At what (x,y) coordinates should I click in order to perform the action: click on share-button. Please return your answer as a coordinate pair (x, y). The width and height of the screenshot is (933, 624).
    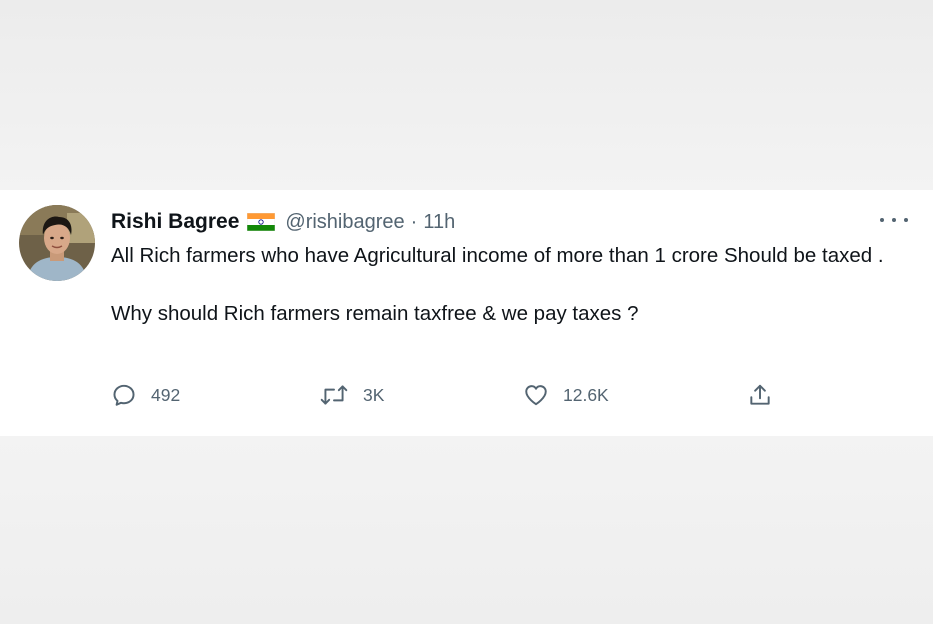
    Looking at the image, I should click on (760, 395).